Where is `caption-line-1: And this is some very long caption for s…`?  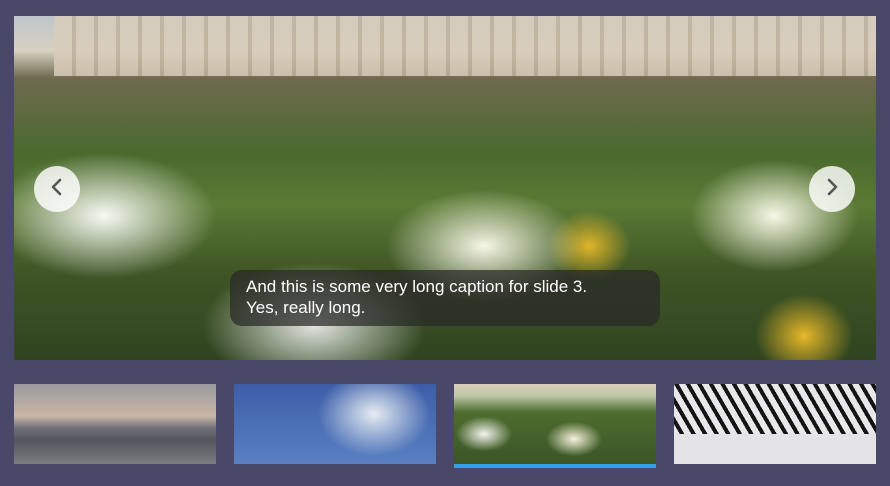
caption-line-1: And this is some very long caption for s… is located at coordinates (417, 286).